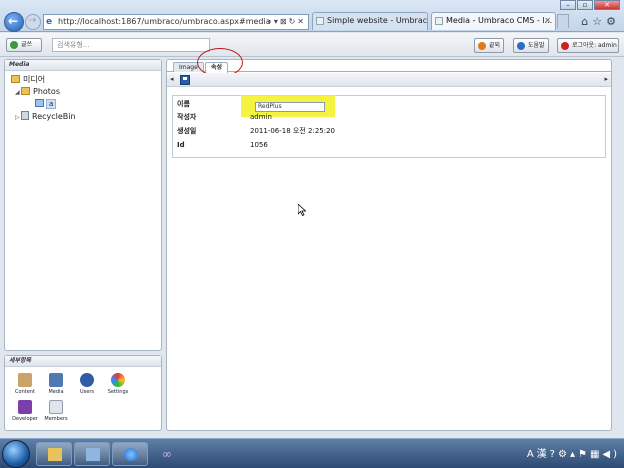  I want to click on property-value: admin, so click(261, 117).